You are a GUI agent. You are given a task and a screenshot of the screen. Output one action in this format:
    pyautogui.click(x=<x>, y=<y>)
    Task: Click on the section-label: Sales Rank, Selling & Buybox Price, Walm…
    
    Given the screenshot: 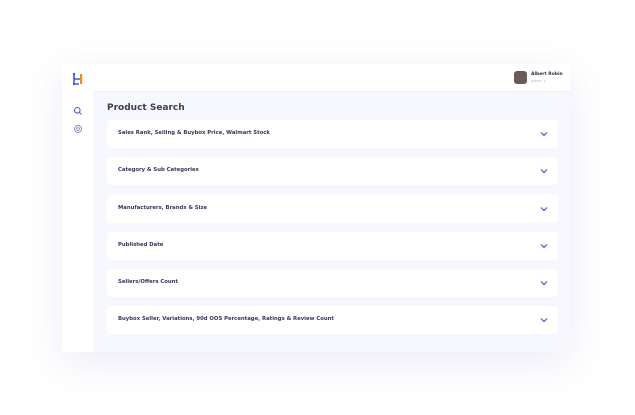 What is the action you would take?
    pyautogui.click(x=194, y=133)
    